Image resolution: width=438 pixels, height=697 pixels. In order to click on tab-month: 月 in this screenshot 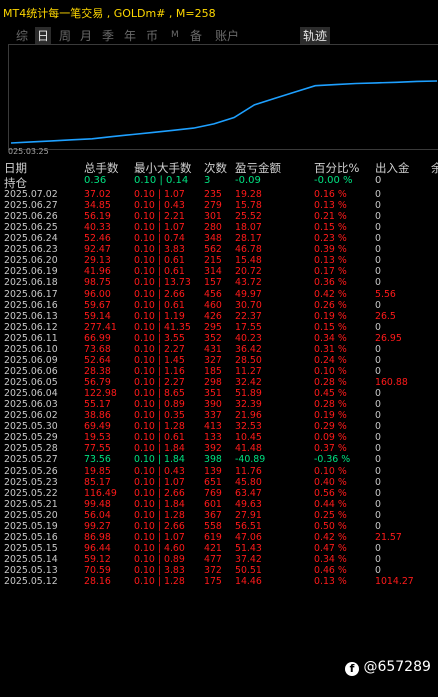, I will do `click(86, 35)`.